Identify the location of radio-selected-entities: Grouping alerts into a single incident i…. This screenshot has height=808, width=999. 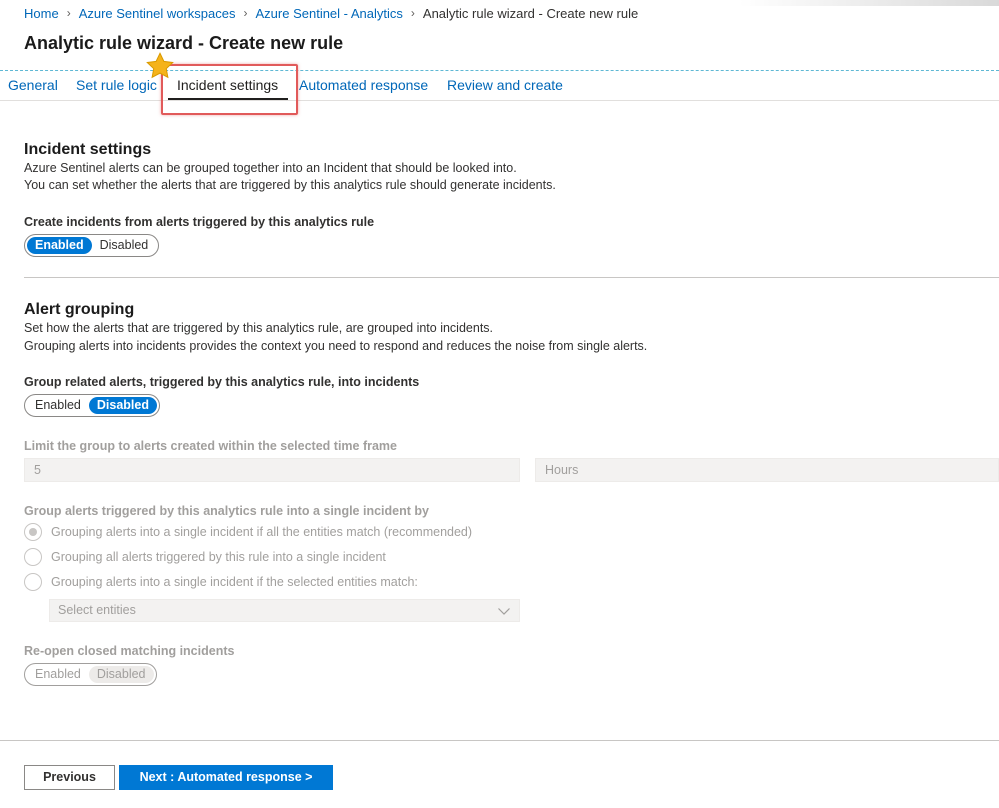
(221, 582).